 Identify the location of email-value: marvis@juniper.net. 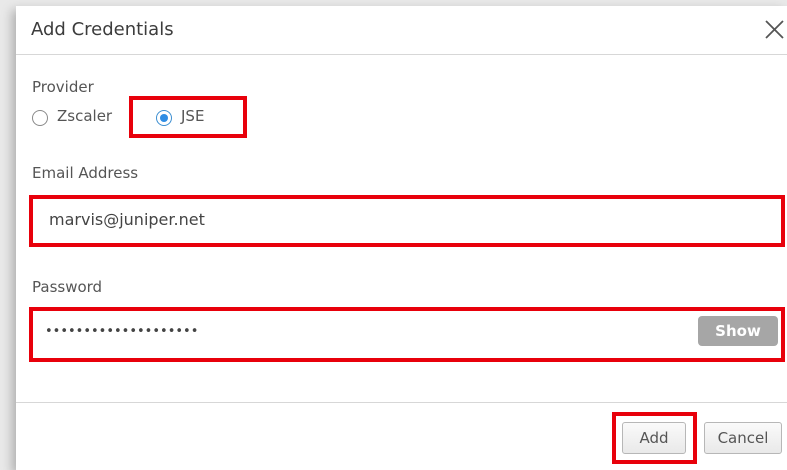
(127, 219).